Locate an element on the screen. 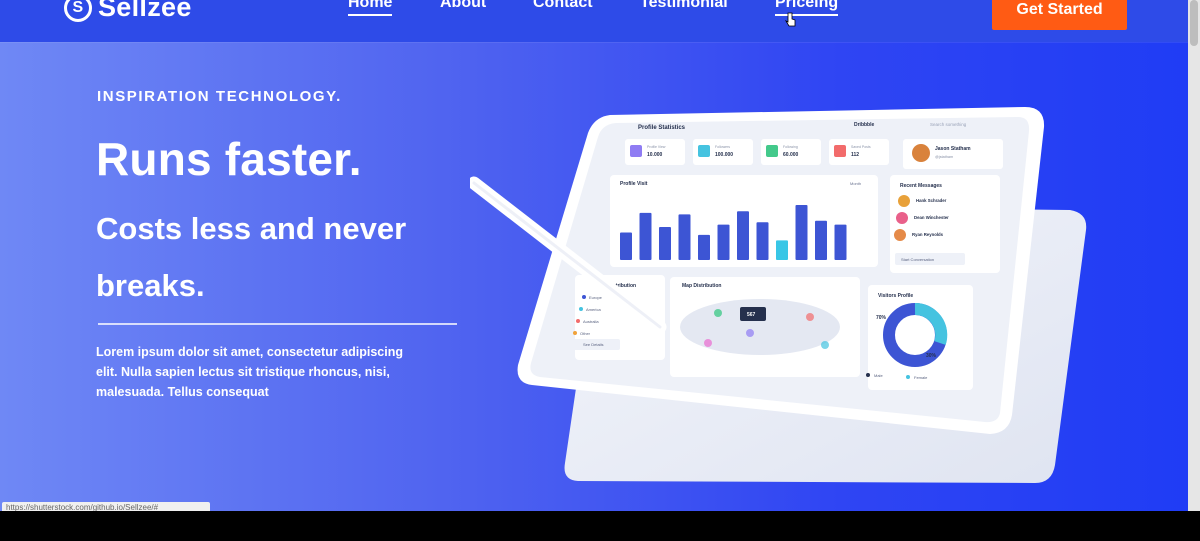 This screenshot has height=541, width=1200. stat-value: 60.000 is located at coordinates (791, 155).